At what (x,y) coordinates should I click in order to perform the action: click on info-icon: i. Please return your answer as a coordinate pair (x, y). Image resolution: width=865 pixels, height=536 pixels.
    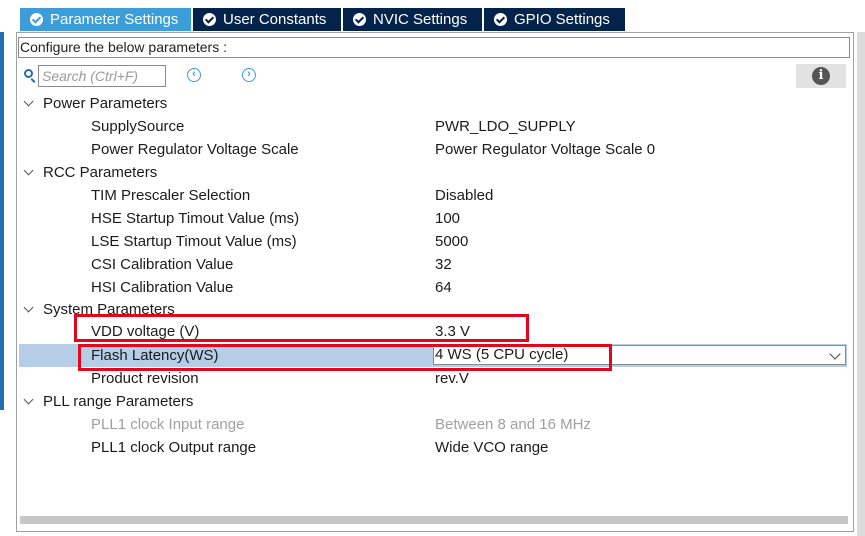
    Looking at the image, I should click on (821, 76).